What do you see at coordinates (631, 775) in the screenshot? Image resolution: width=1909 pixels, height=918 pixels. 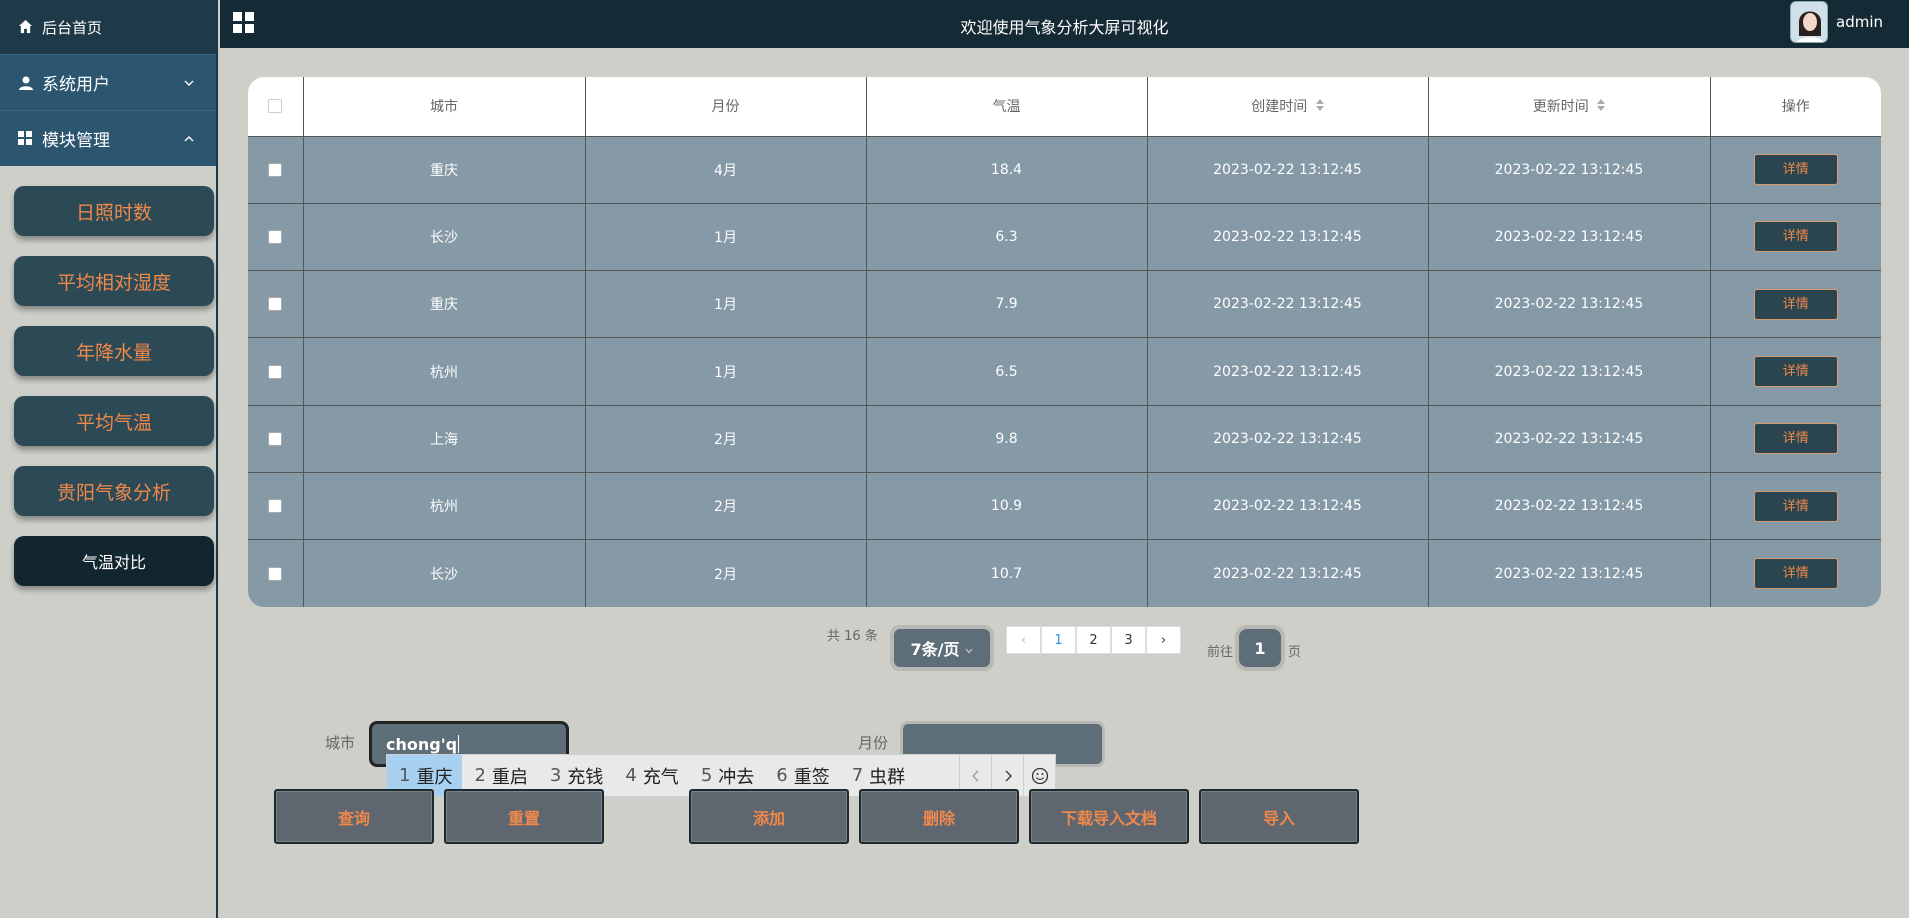 I see `ime-candidate-number: 4` at bounding box center [631, 775].